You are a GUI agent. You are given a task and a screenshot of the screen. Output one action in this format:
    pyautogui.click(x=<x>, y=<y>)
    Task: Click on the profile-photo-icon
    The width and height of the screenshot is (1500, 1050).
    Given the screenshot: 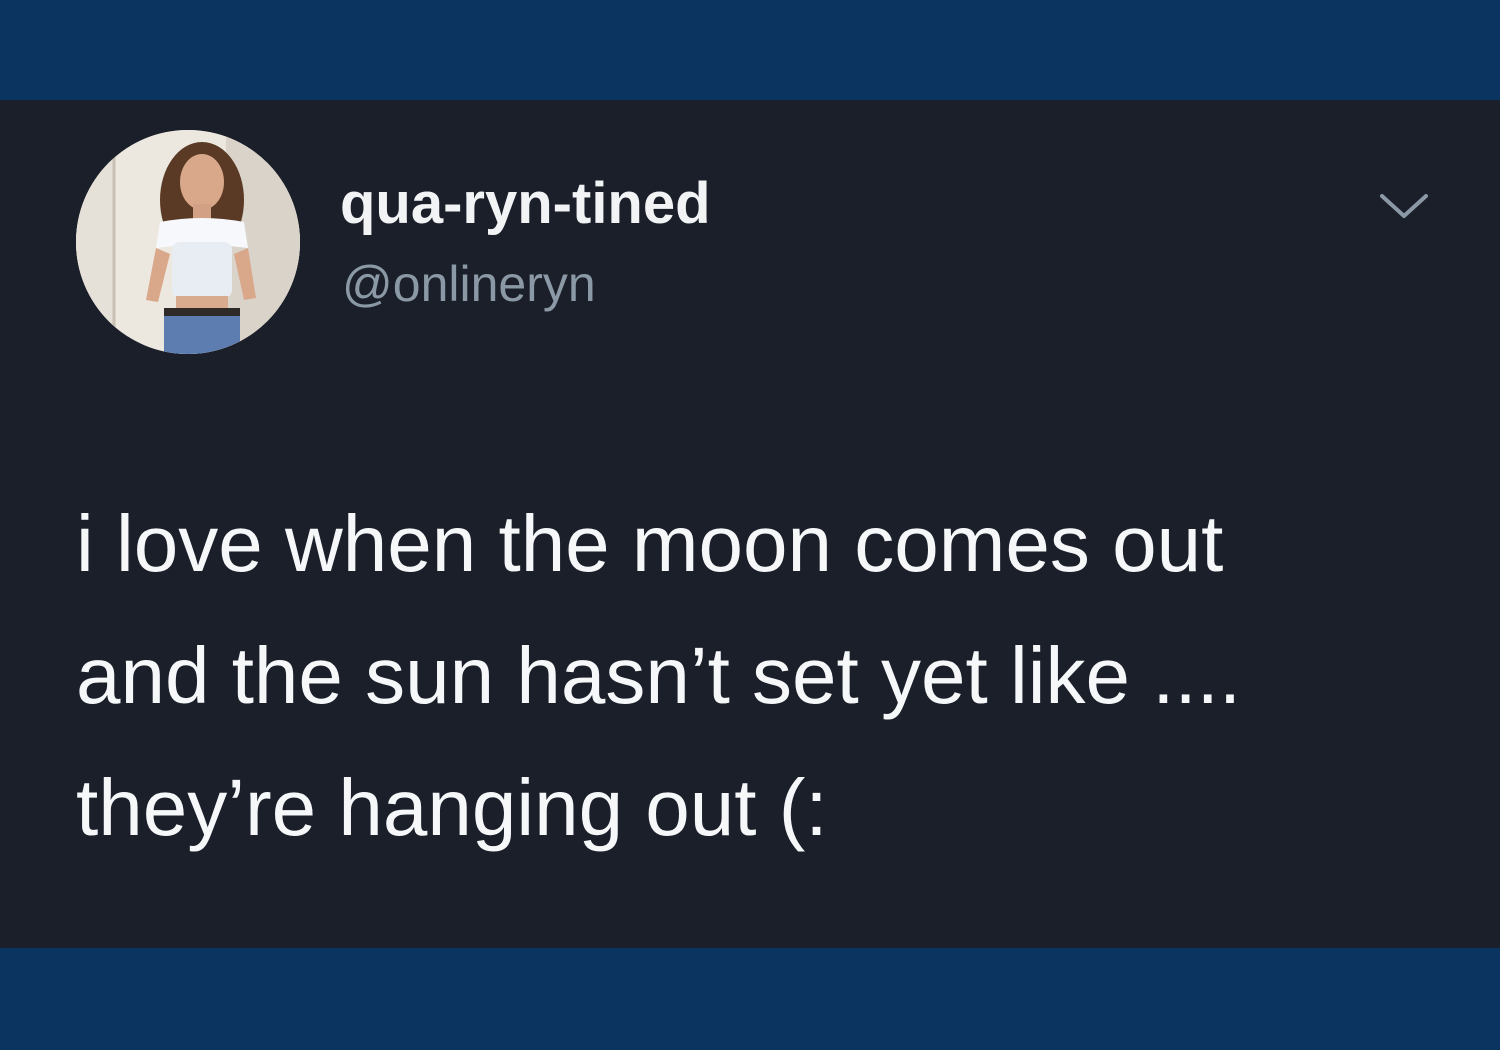 What is the action you would take?
    pyautogui.click(x=188, y=242)
    